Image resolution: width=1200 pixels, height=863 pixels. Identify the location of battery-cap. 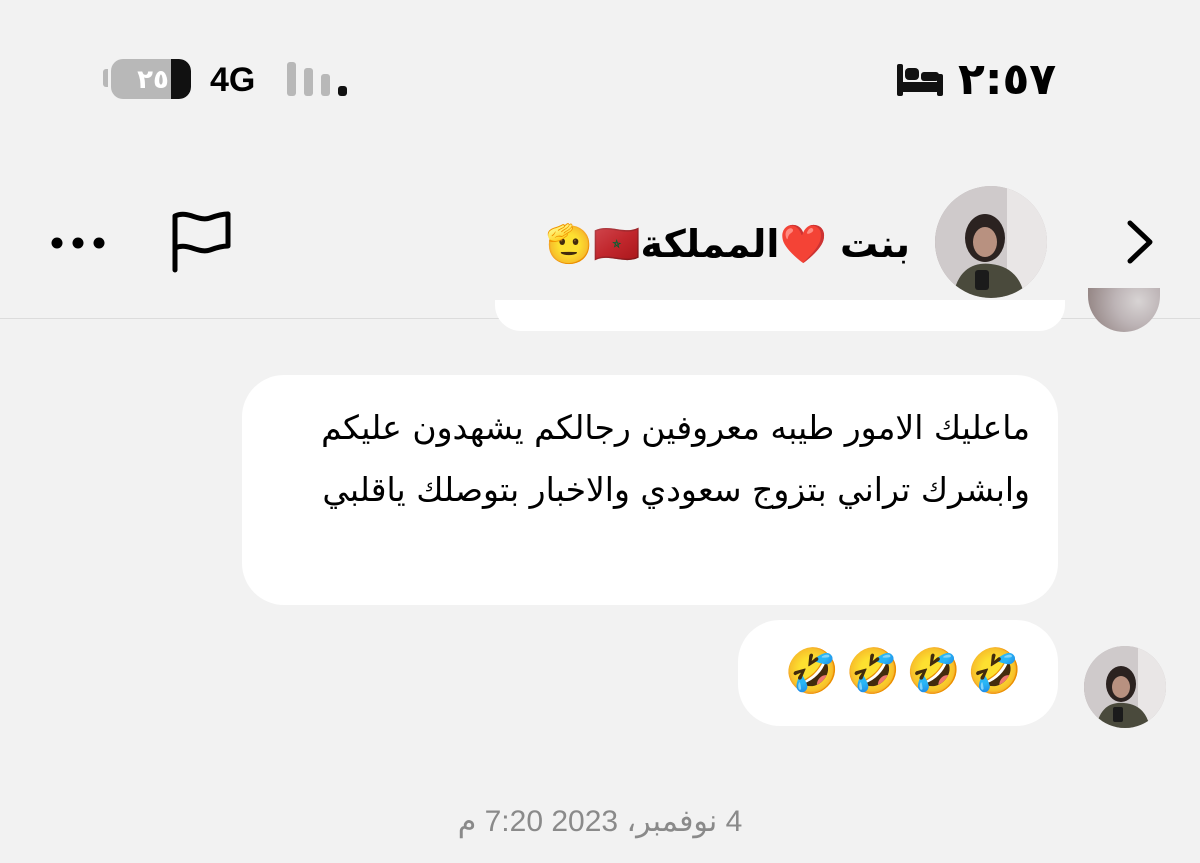
(105, 78).